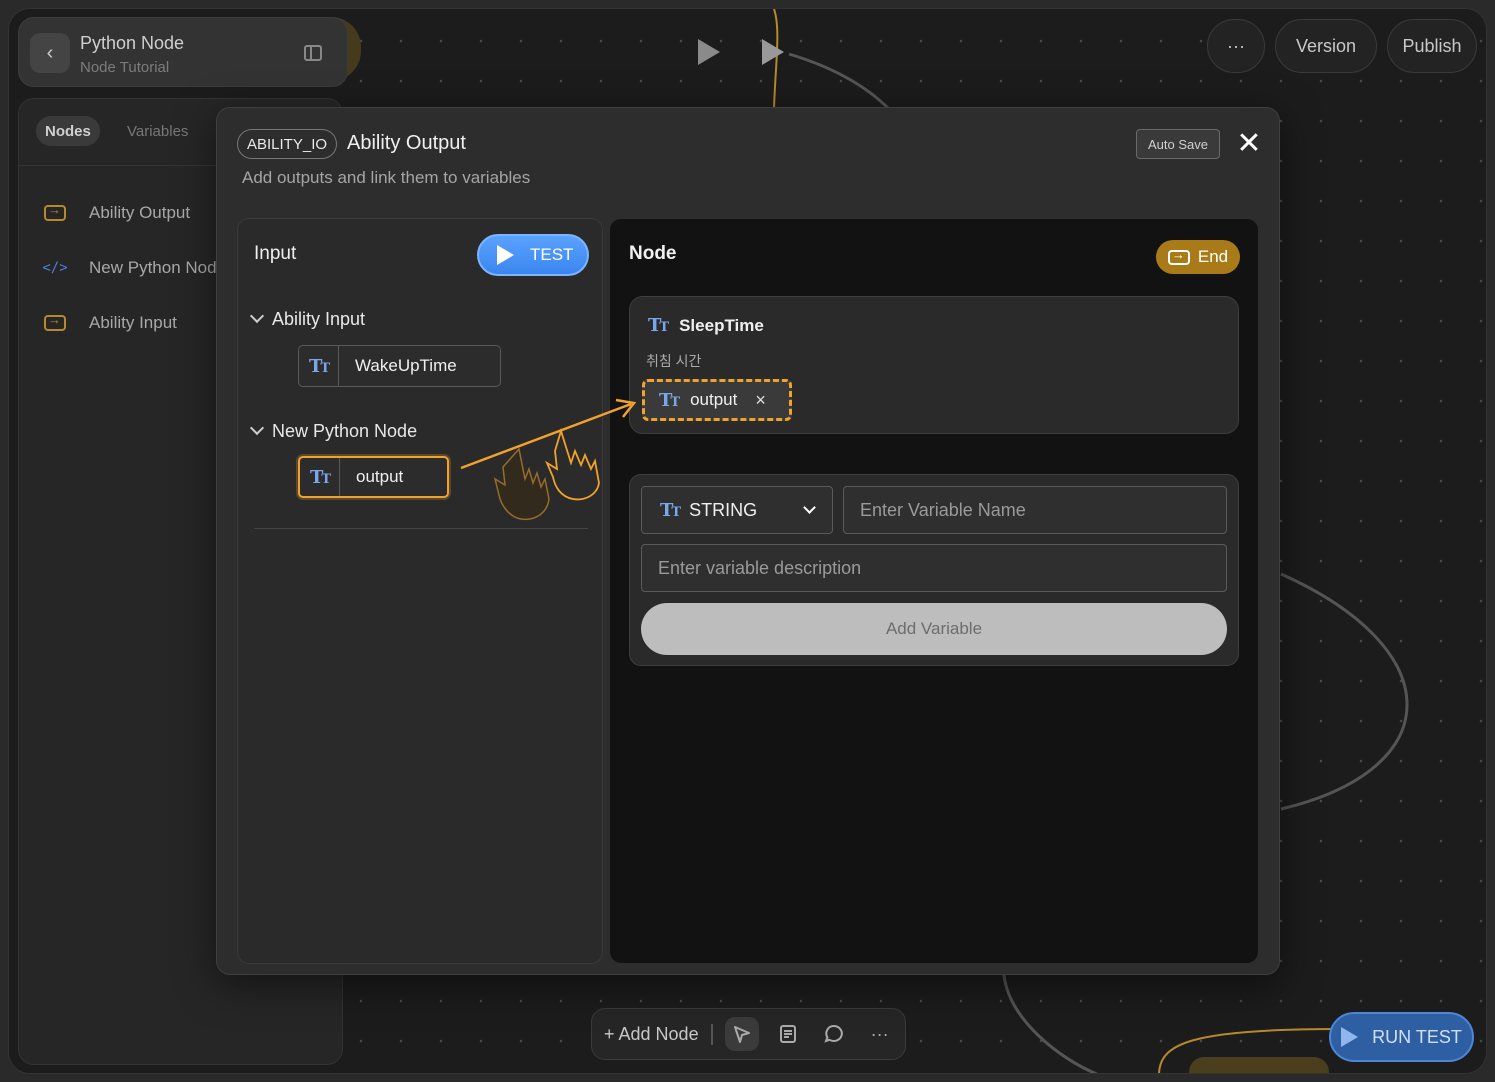 The width and height of the screenshot is (1495, 1082). Describe the element at coordinates (721, 325) in the screenshot. I see `variable-name-label: SleepTime` at that location.